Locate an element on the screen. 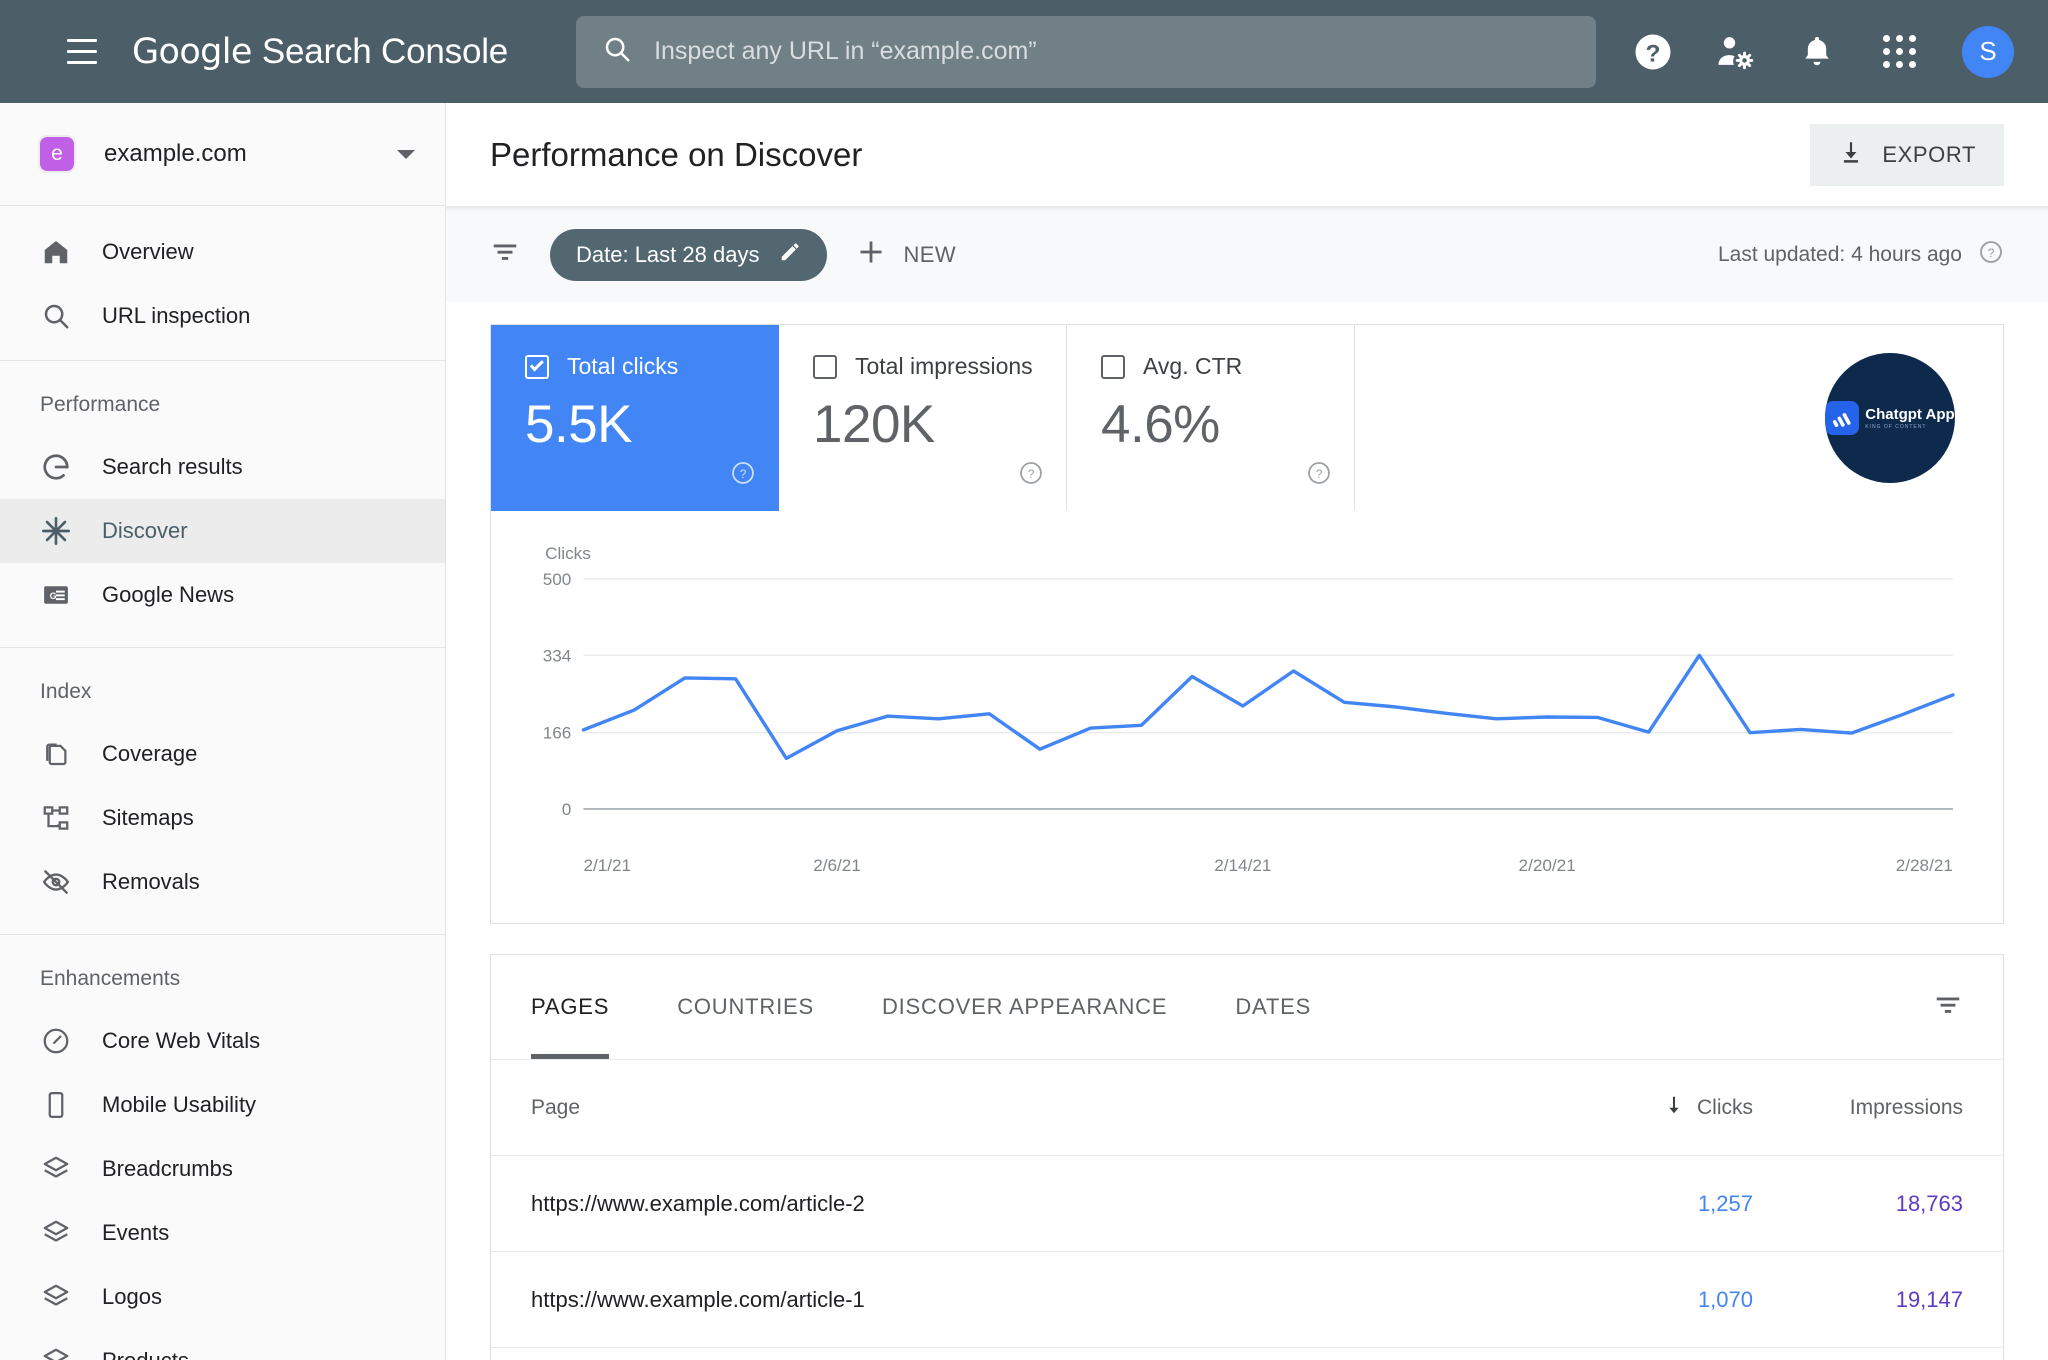 Image resolution: width=2048 pixels, height=1360 pixels. sidebar-item-overview: Overview is located at coordinates (222, 252).